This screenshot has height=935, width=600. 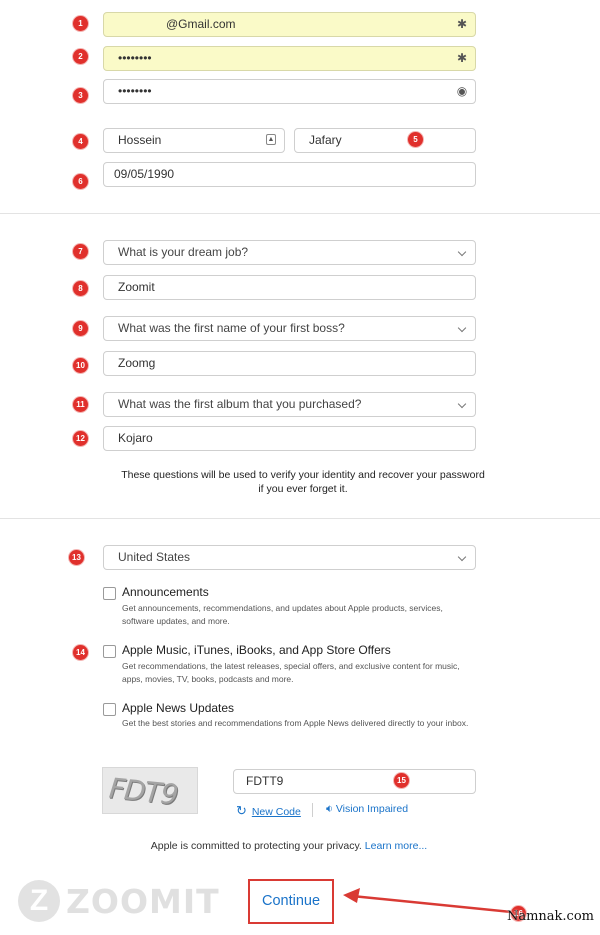 What do you see at coordinates (154, 557) in the screenshot?
I see `country-value: United States` at bounding box center [154, 557].